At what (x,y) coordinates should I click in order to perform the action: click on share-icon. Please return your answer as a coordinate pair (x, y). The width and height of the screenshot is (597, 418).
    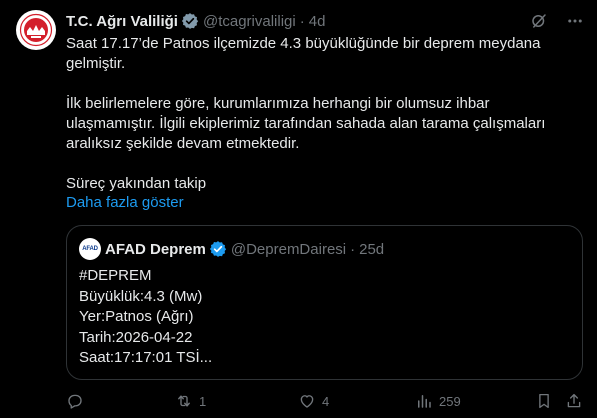
    Looking at the image, I should click on (574, 400).